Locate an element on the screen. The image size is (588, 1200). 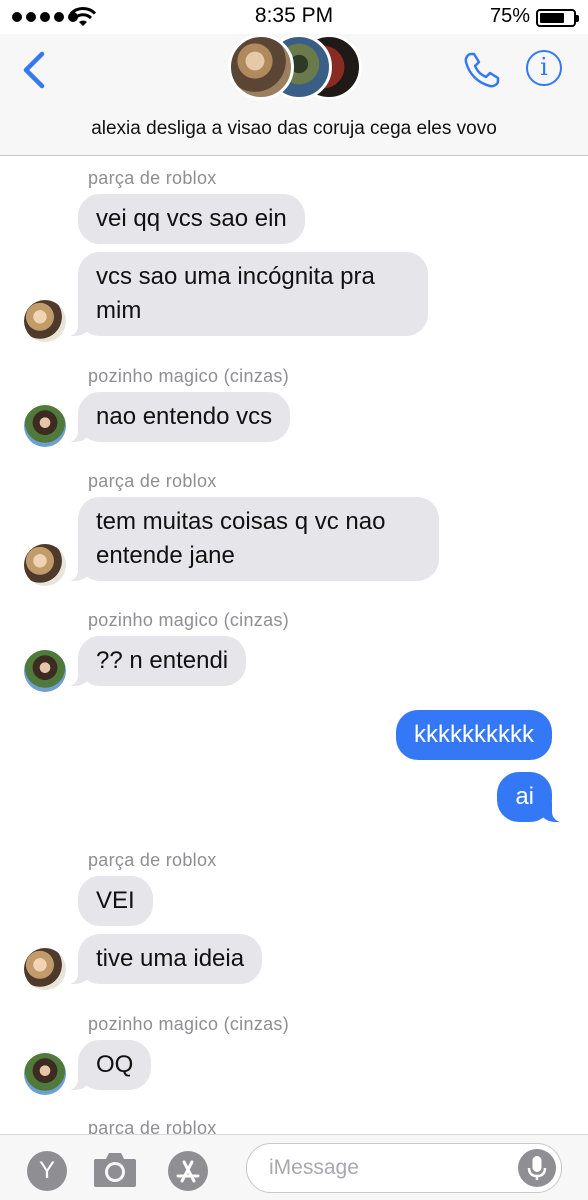
message-input: iMessage is located at coordinates (404, 1168).